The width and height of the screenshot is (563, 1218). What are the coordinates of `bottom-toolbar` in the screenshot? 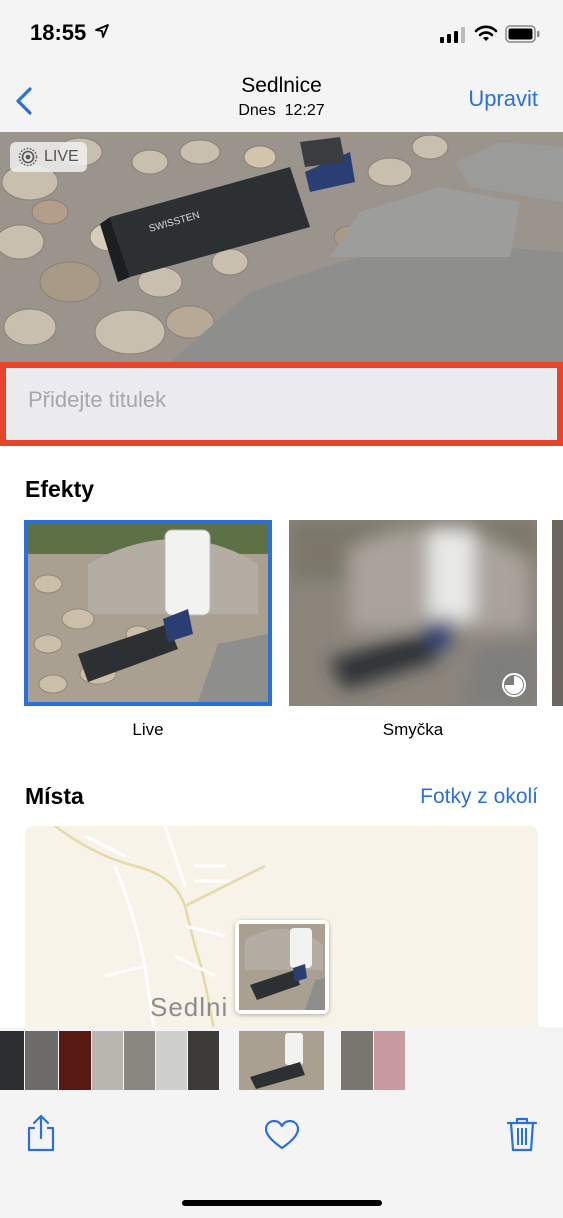 It's located at (281, 1154).